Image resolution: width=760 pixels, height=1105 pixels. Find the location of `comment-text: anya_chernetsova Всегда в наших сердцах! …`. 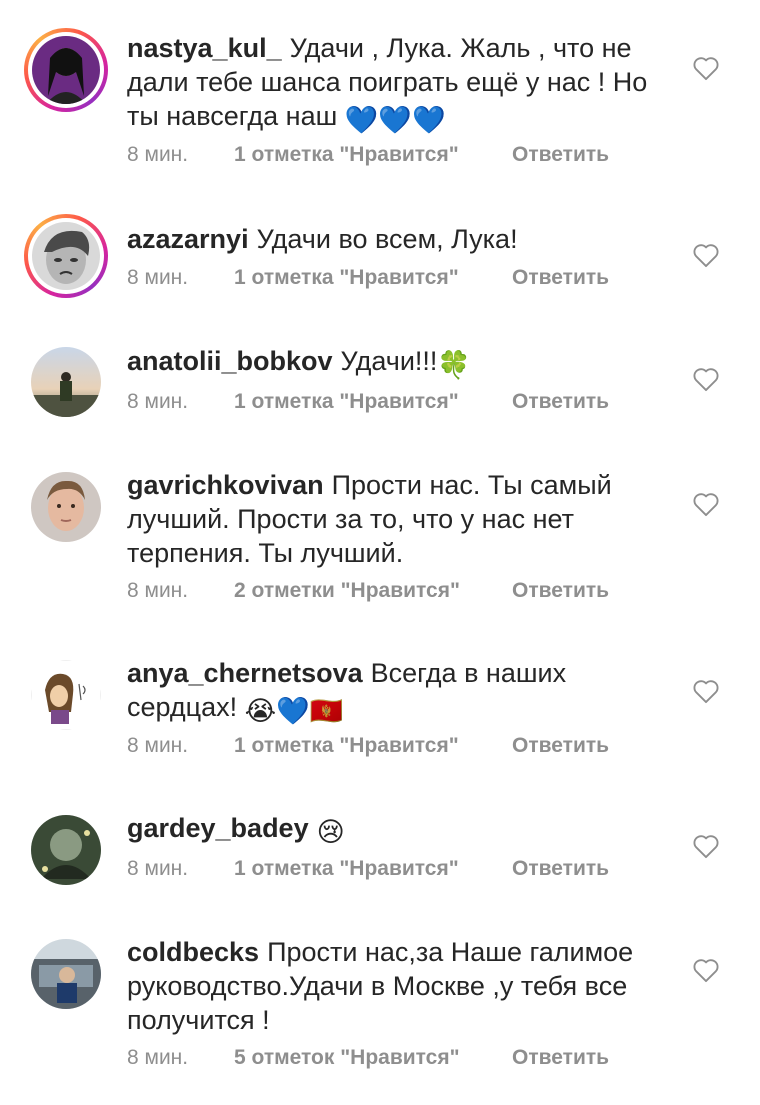

comment-text: anya_chernetsova Всегда в наших сердцах! … is located at coordinates (399, 692).